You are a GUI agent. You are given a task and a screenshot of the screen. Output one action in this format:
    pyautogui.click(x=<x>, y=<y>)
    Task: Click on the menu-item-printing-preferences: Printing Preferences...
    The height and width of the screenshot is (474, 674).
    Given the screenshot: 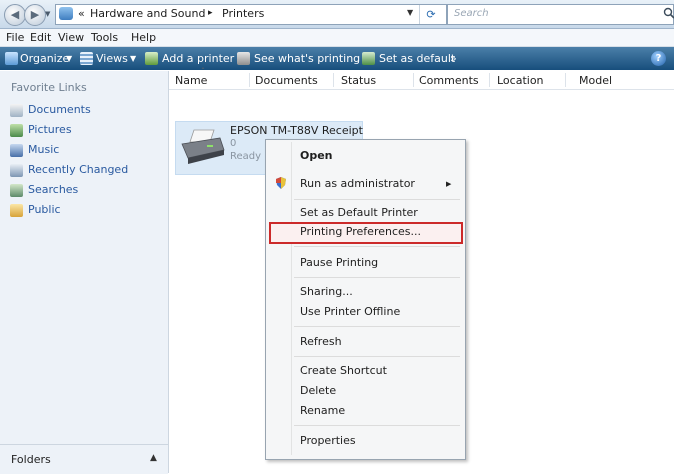 What is the action you would take?
    pyautogui.click(x=360, y=231)
    